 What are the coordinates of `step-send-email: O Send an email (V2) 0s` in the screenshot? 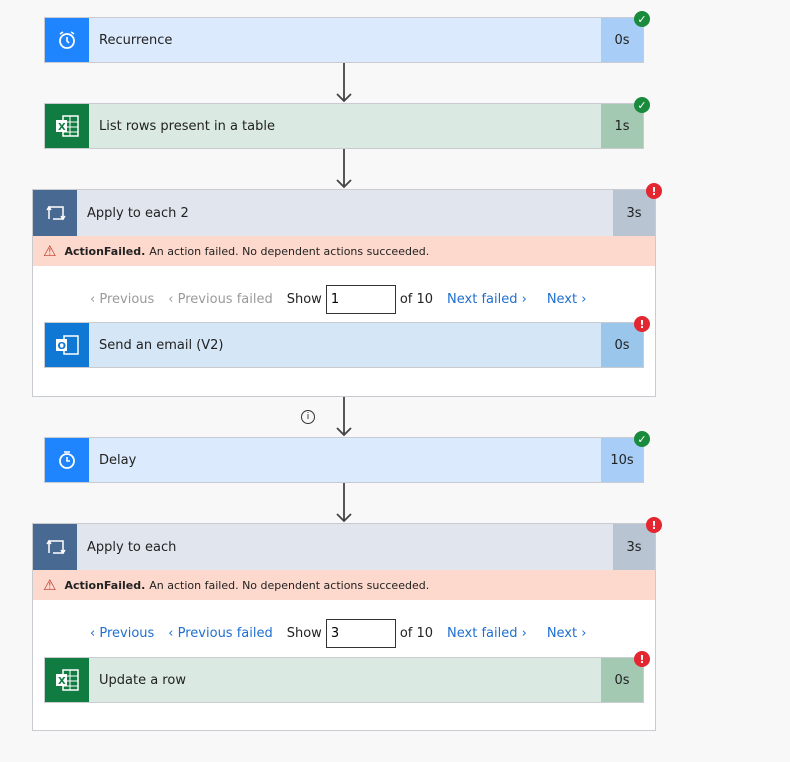 It's located at (344, 345).